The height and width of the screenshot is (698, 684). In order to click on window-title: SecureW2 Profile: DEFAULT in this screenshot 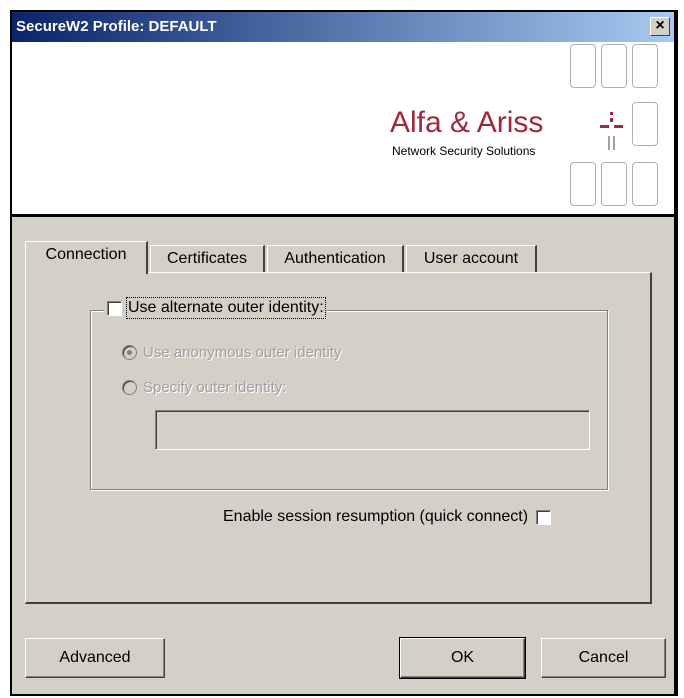, I will do `click(116, 26)`.